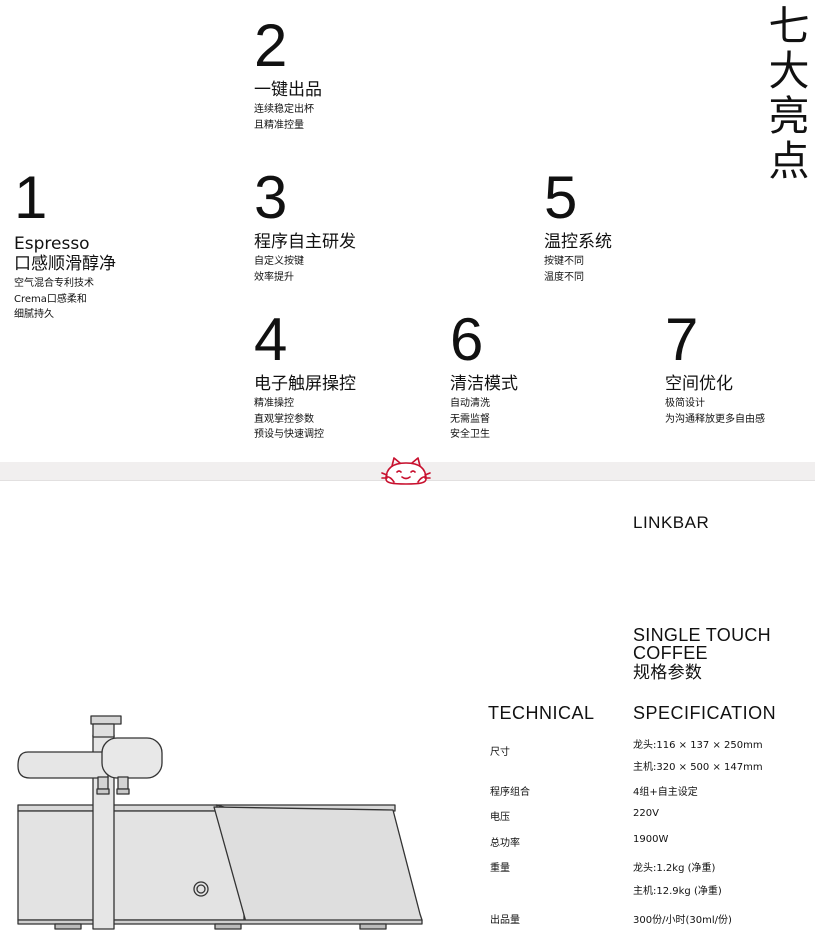 Image resolution: width=815 pixels, height=940 pixels. I want to click on feature-desc-line: 效率提升, so click(274, 277).